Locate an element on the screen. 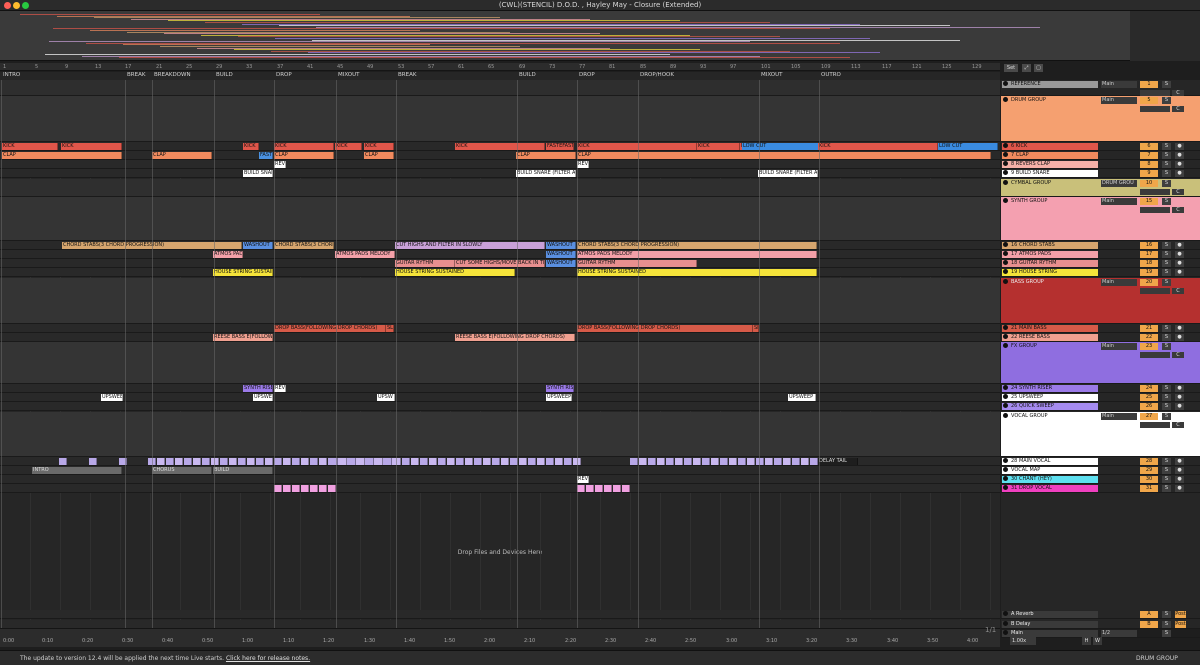  track-name: 28 MAIN VOCAL is located at coordinates (1050, 461).